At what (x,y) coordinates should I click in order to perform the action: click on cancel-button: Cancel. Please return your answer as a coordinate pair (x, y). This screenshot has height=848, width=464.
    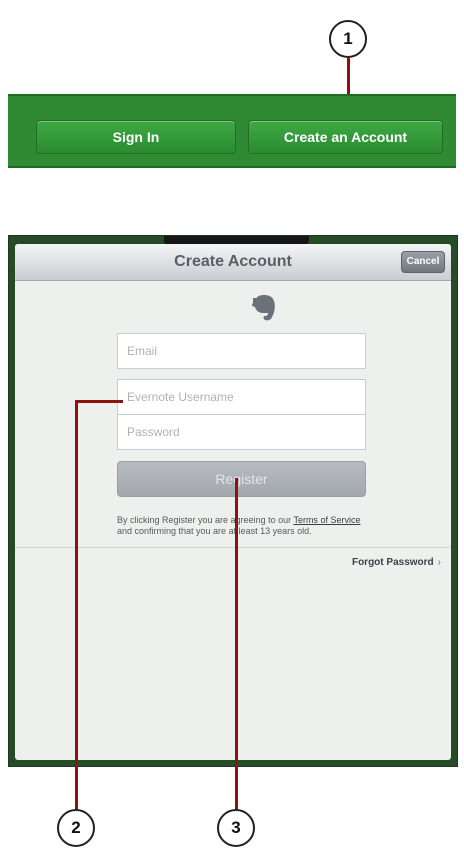
    Looking at the image, I should click on (423, 262).